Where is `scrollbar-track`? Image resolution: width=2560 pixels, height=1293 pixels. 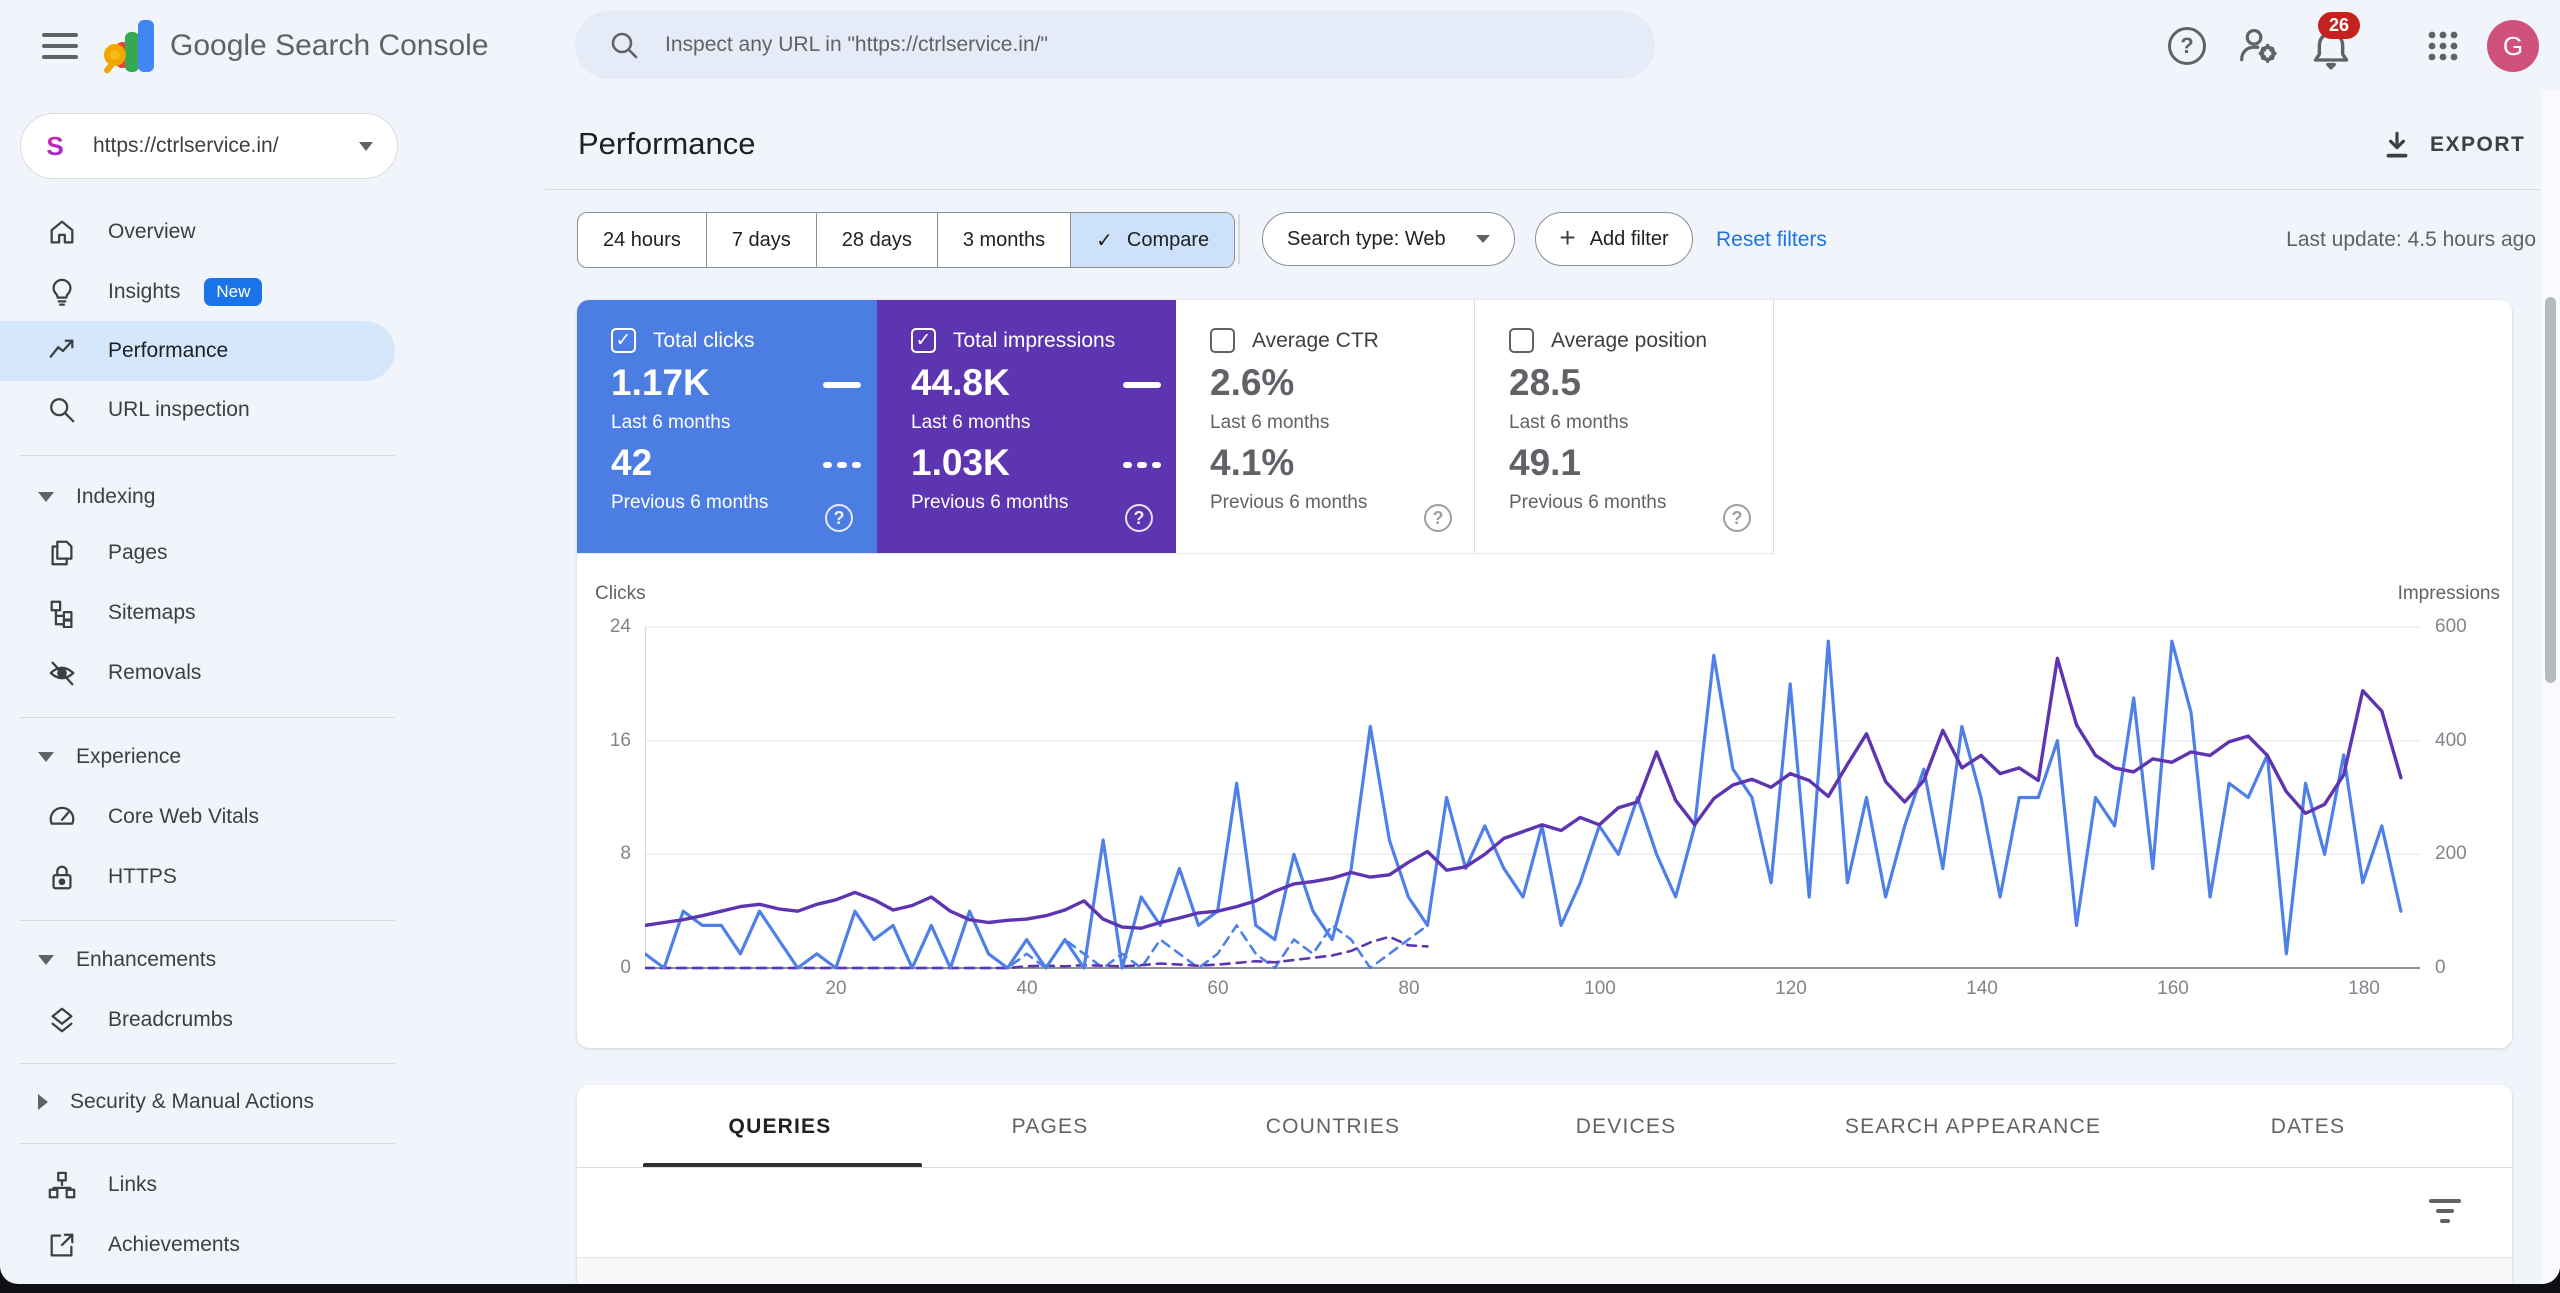
scrollbar-track is located at coordinates (2550, 687).